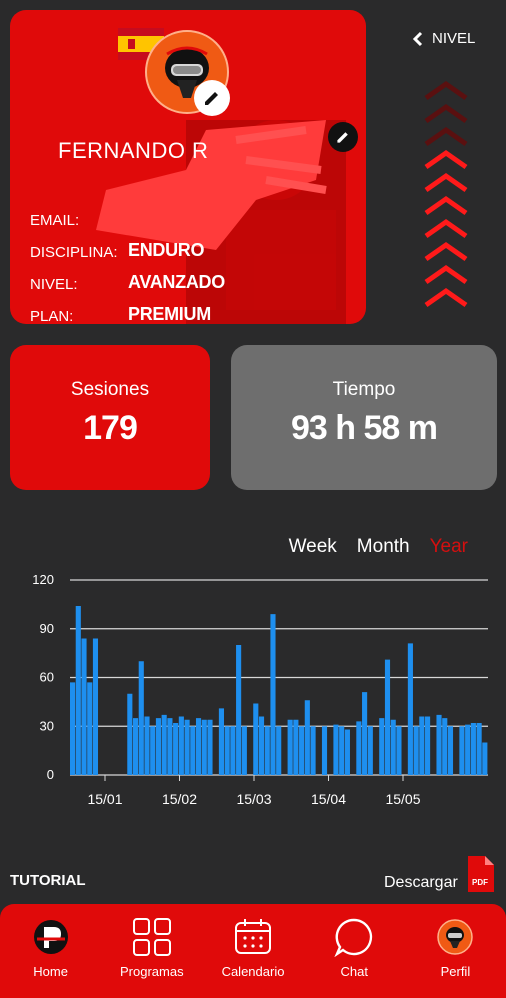  I want to click on y-tick-label: 120, so click(43, 579).